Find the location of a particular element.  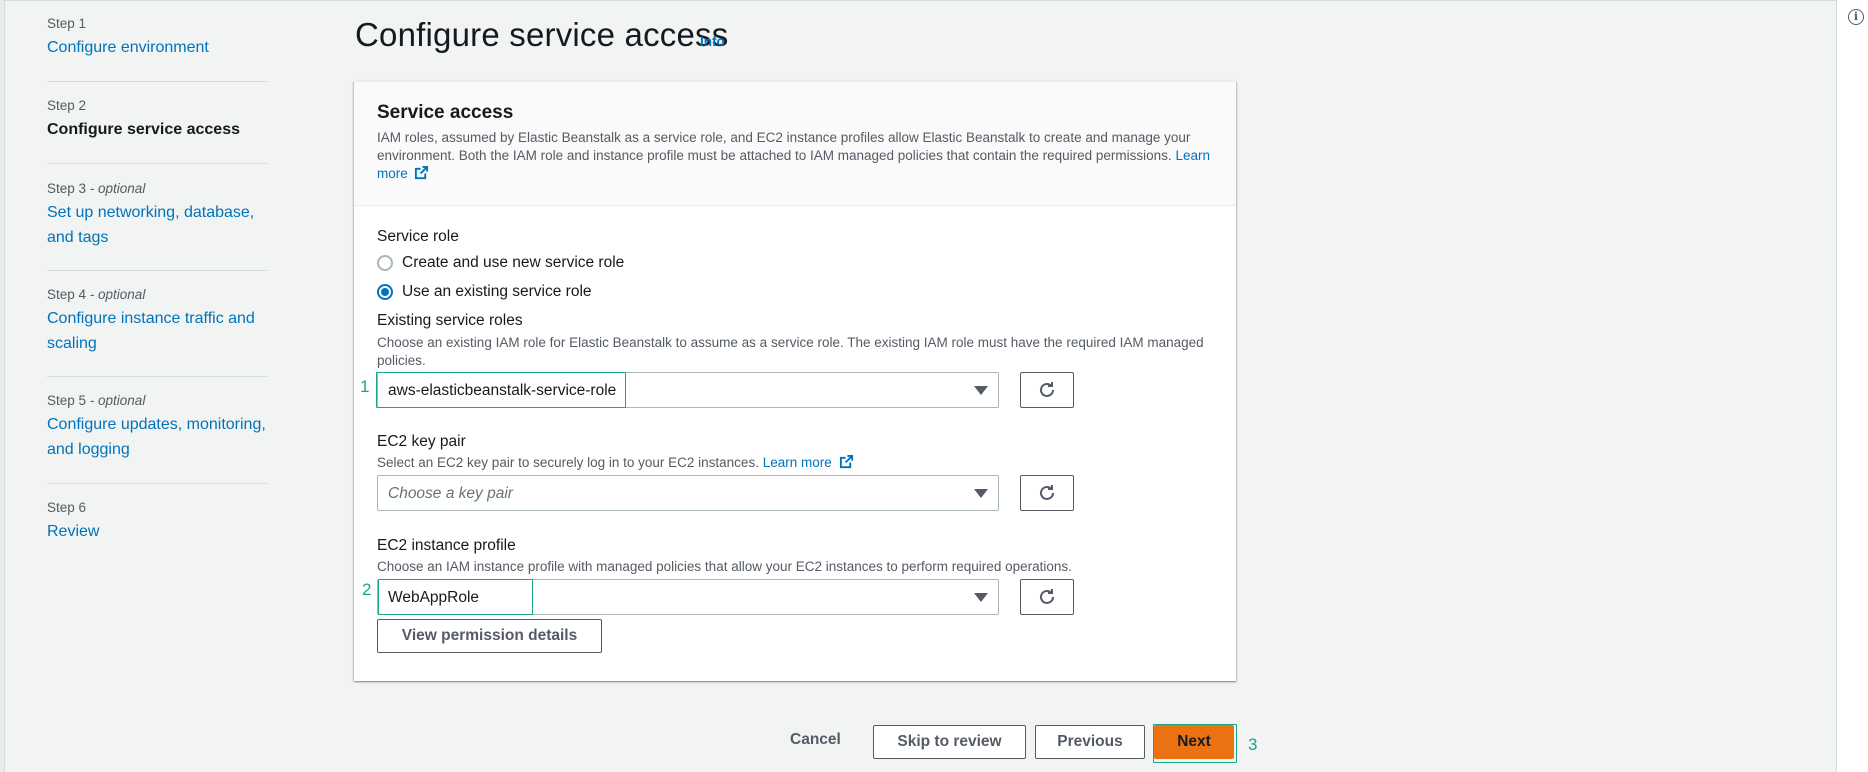

step-number: Step 1 is located at coordinates (67, 23).